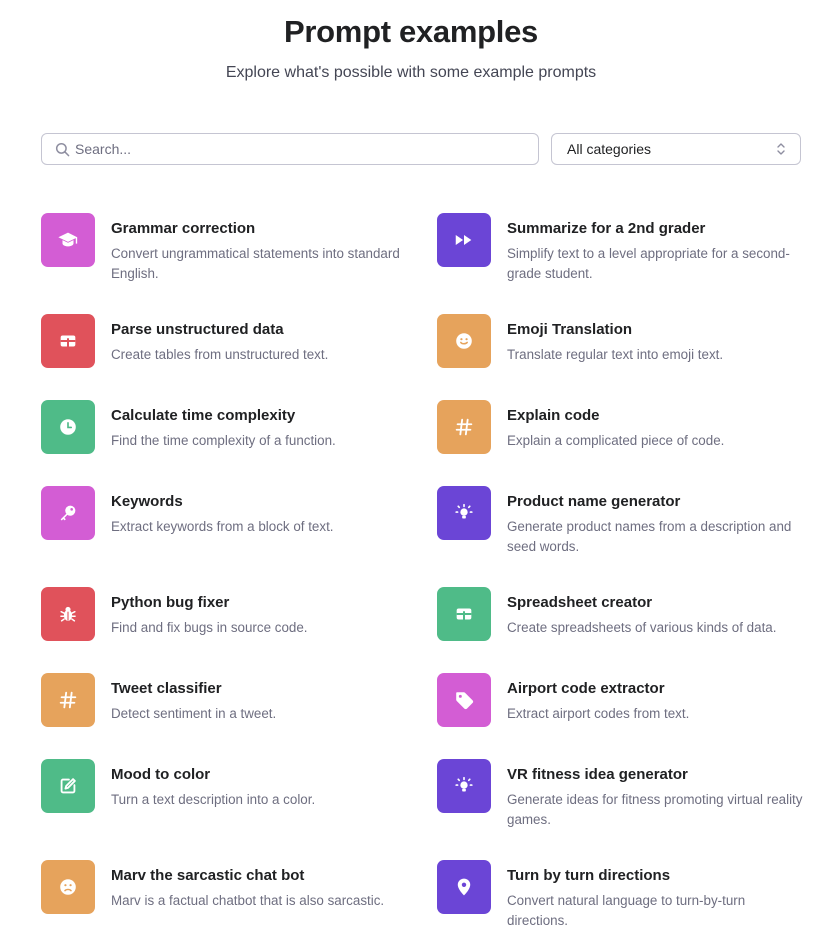  Describe the element at coordinates (616, 440) in the screenshot. I see `example-description: Explain a complicated piece of code.` at that location.